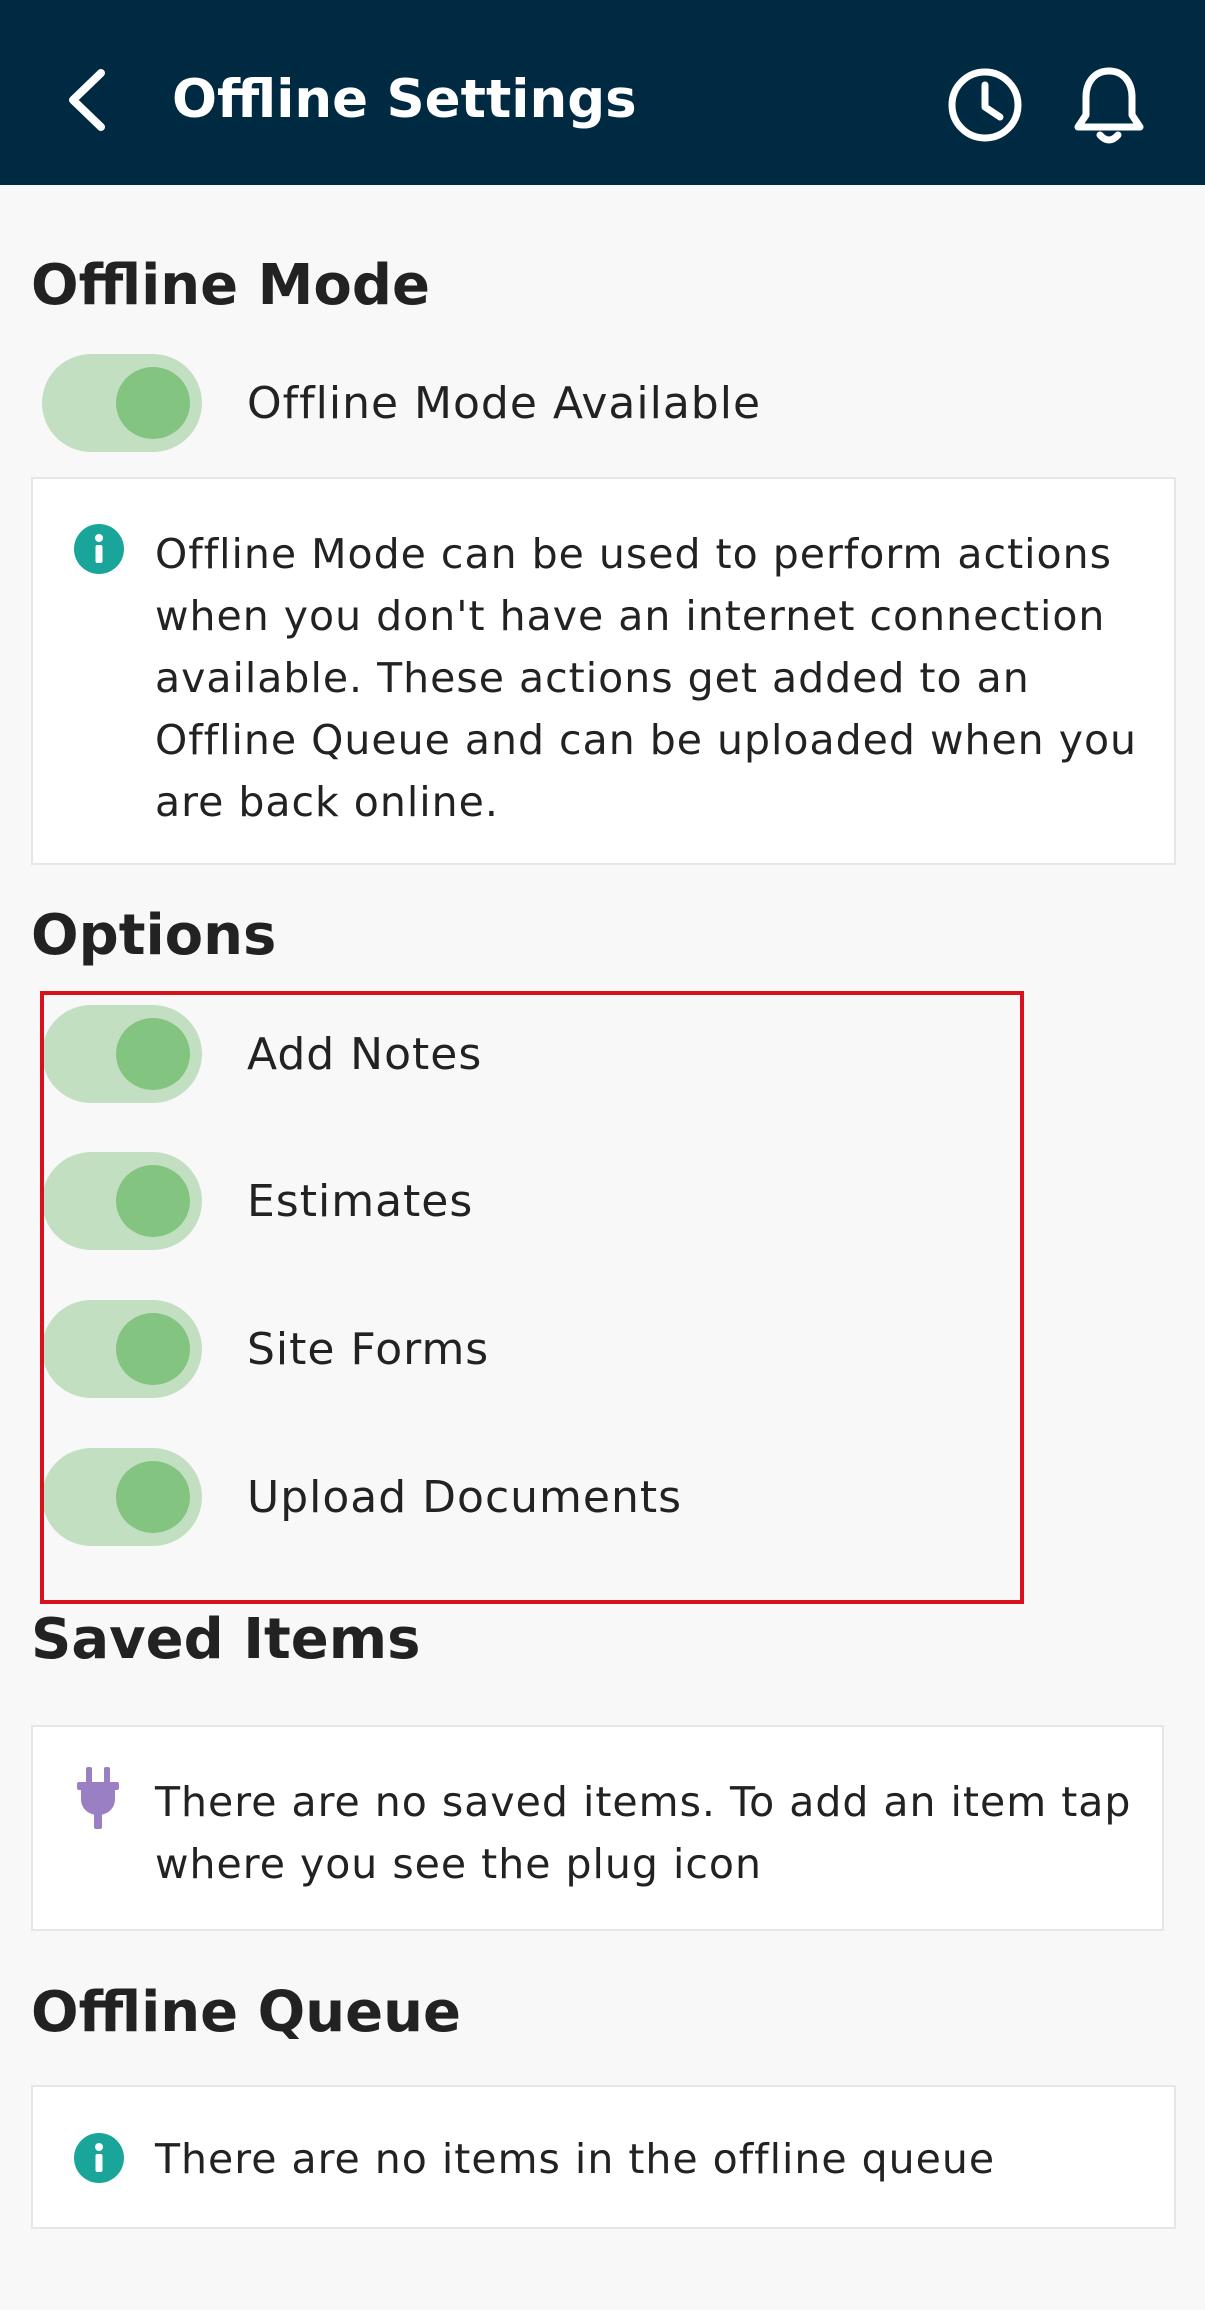 The width and height of the screenshot is (1205, 2310). I want to click on offline-mode-heading: Offline Mode, so click(230, 285).